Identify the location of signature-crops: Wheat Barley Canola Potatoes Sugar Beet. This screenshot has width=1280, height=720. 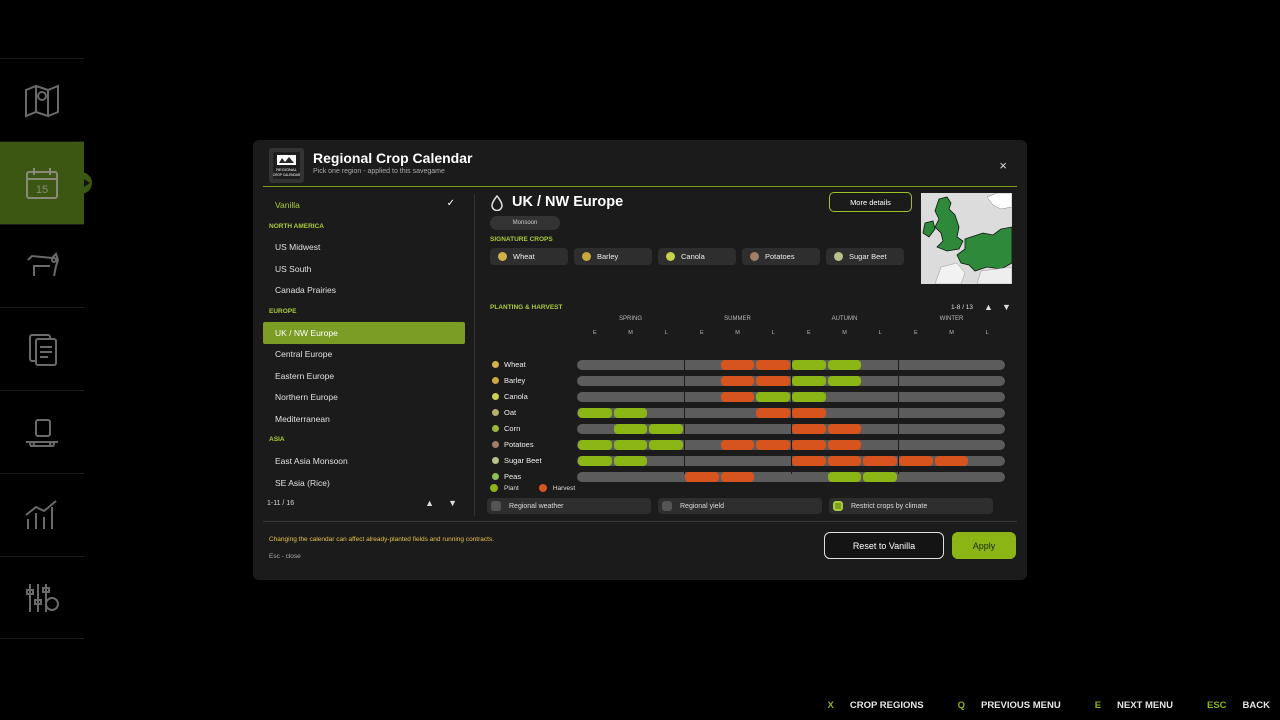
(697, 256).